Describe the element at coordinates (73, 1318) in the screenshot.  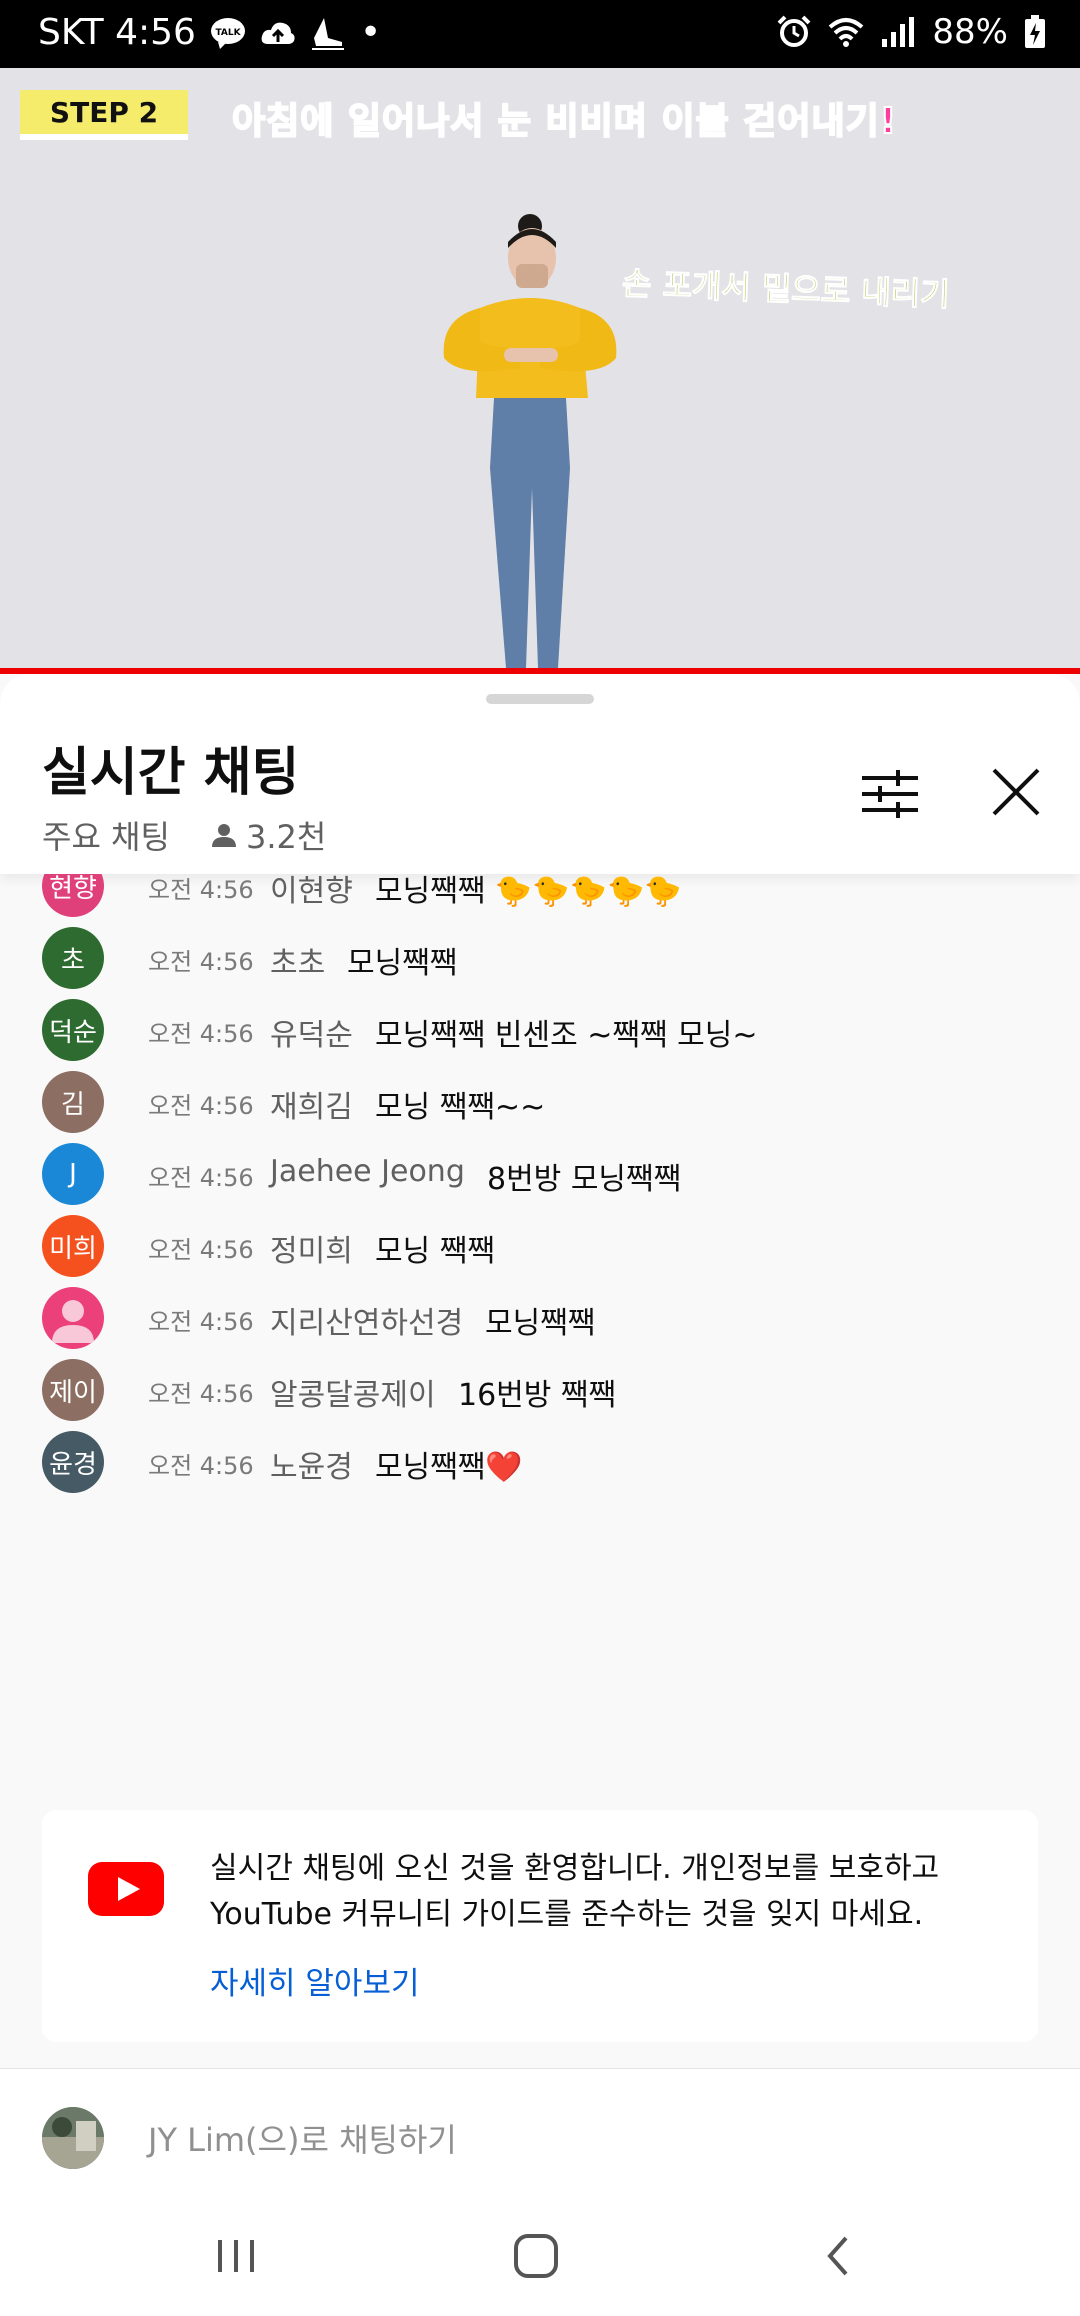
I see `author-avatar` at that location.